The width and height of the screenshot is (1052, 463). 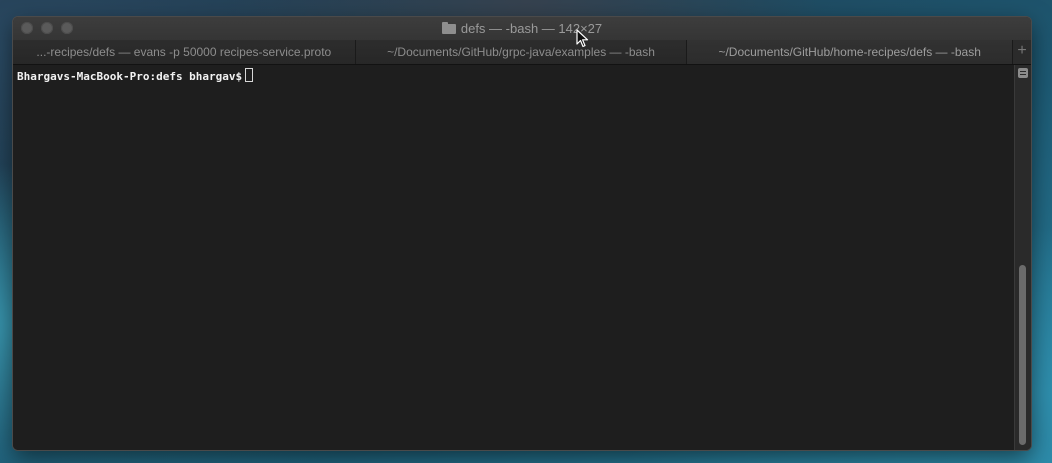 I want to click on title-bar: defs — -bash — 142×27, so click(x=522, y=28).